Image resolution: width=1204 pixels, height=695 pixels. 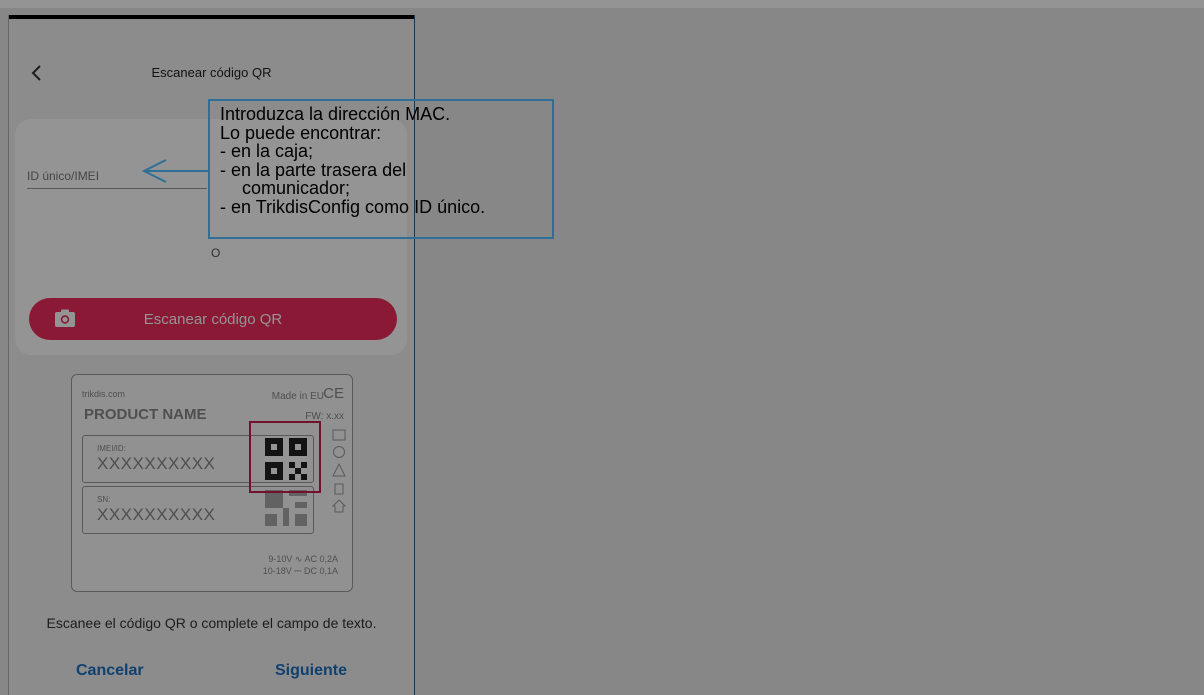 I want to click on callout-line: - en TrikdisConfig como ID único., so click(x=353, y=206).